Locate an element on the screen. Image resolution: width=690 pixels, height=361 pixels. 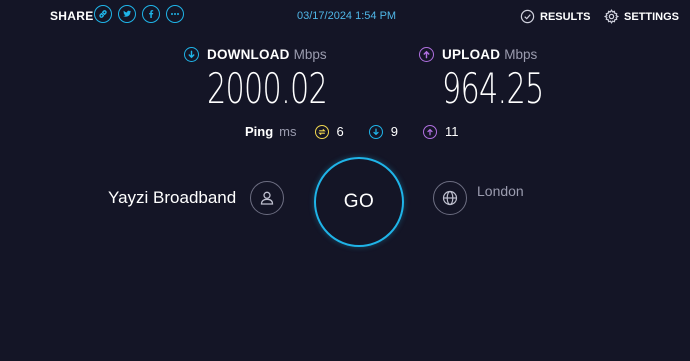
upload-header: UPLOAD Mbps is located at coordinates (478, 54).